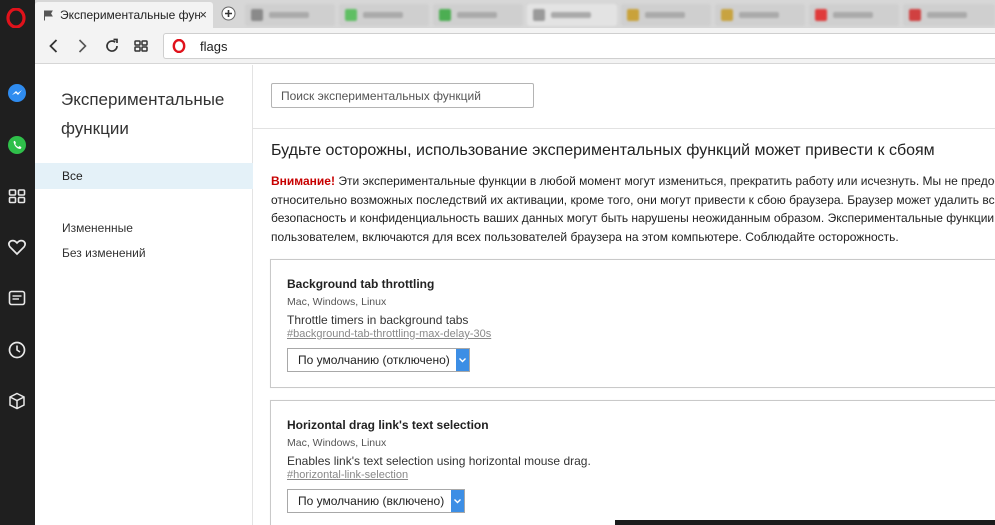  I want to click on new-tab-icon, so click(228, 13).